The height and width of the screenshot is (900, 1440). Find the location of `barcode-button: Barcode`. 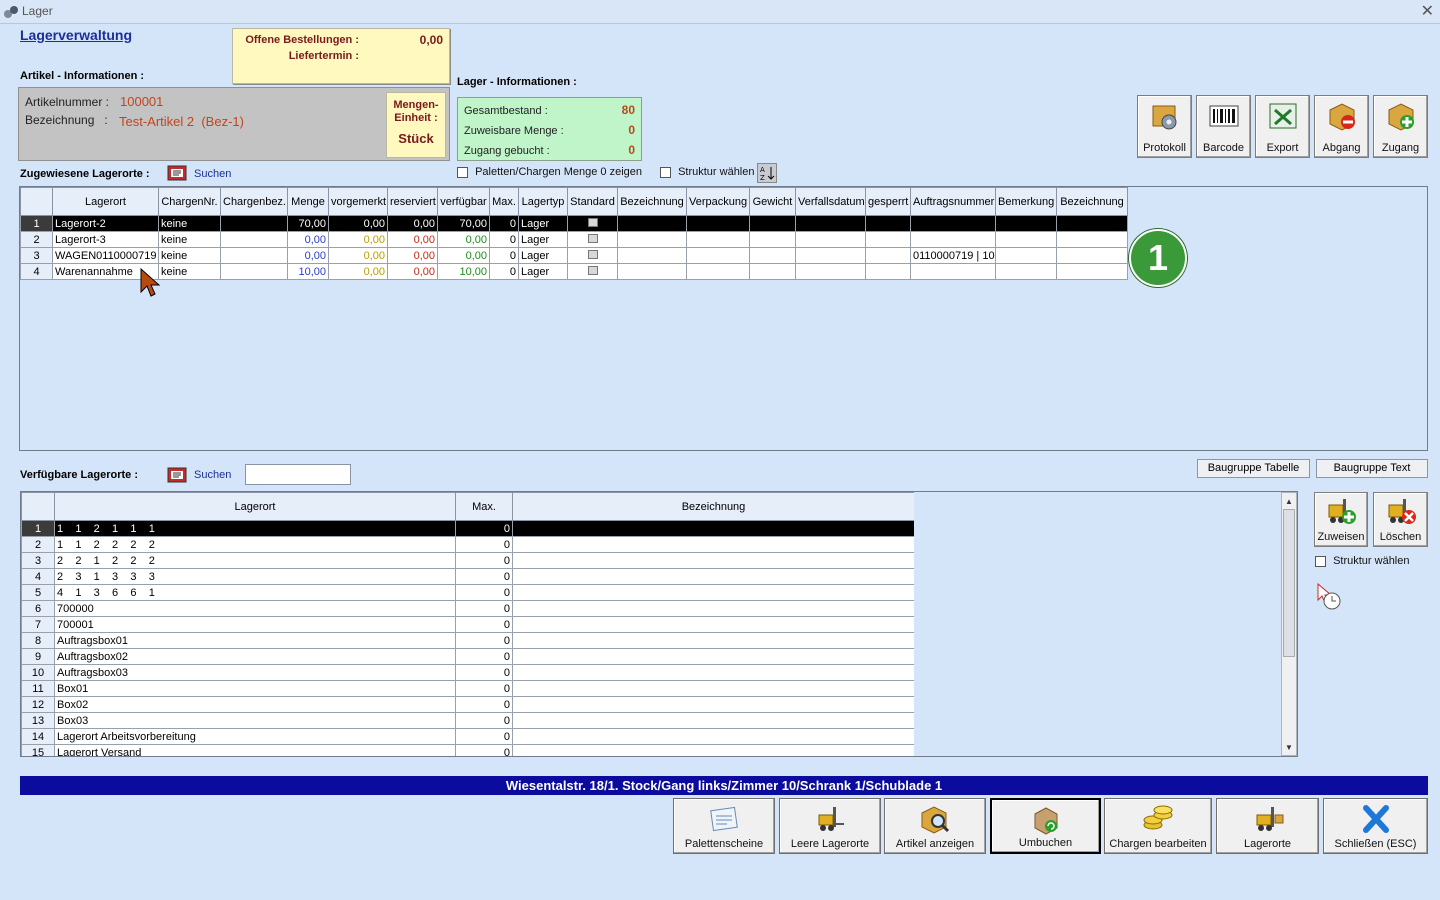

barcode-button: Barcode is located at coordinates (1223, 126).